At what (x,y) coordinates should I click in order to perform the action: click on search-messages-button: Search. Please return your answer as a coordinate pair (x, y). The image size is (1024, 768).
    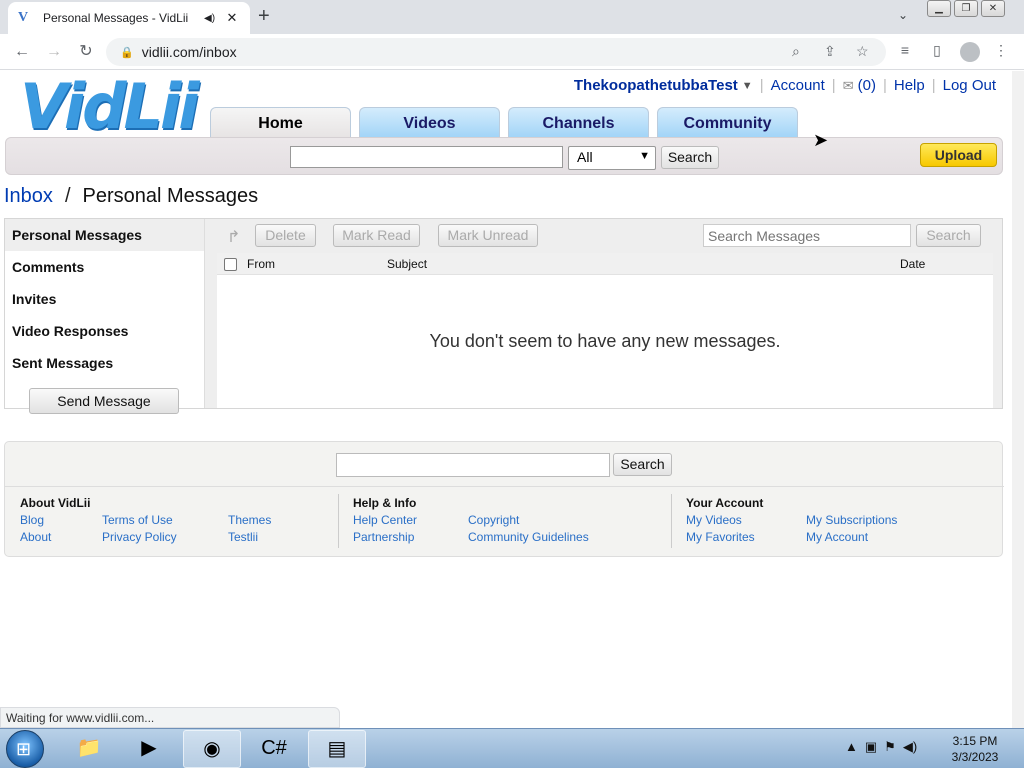
    Looking at the image, I should click on (948, 235).